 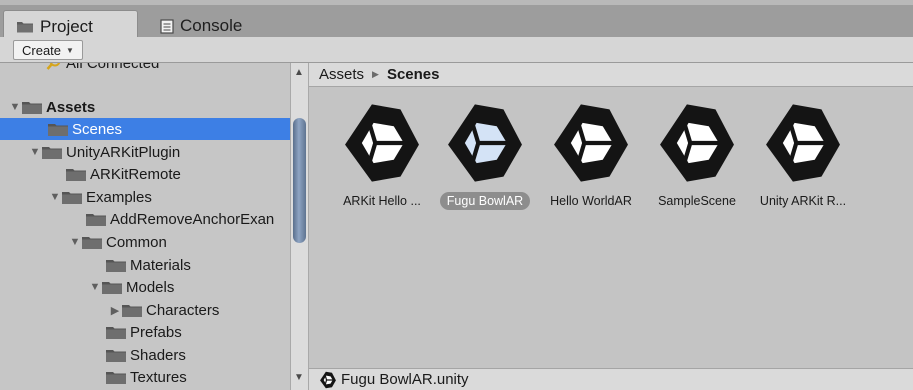 What do you see at coordinates (135, 174) in the screenshot?
I see `tree-item-label: ARKitRemote` at bounding box center [135, 174].